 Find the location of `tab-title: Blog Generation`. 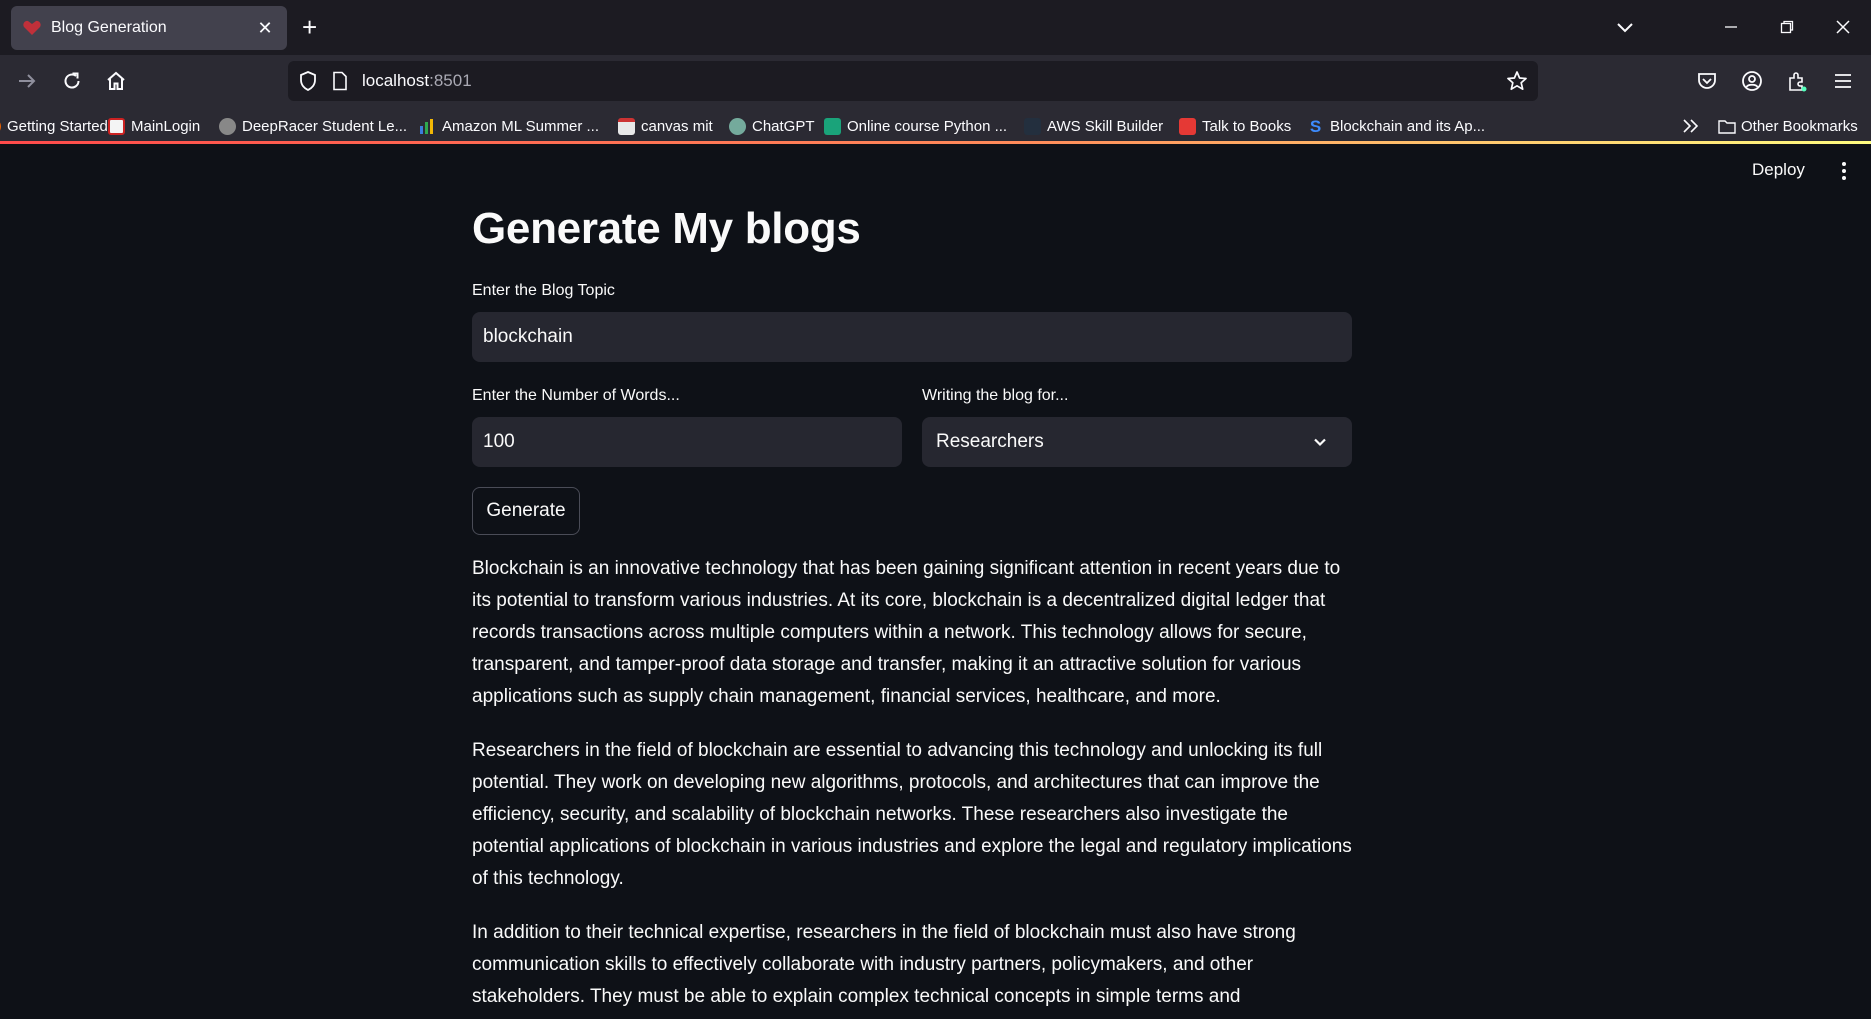

tab-title: Blog Generation is located at coordinates (109, 27).